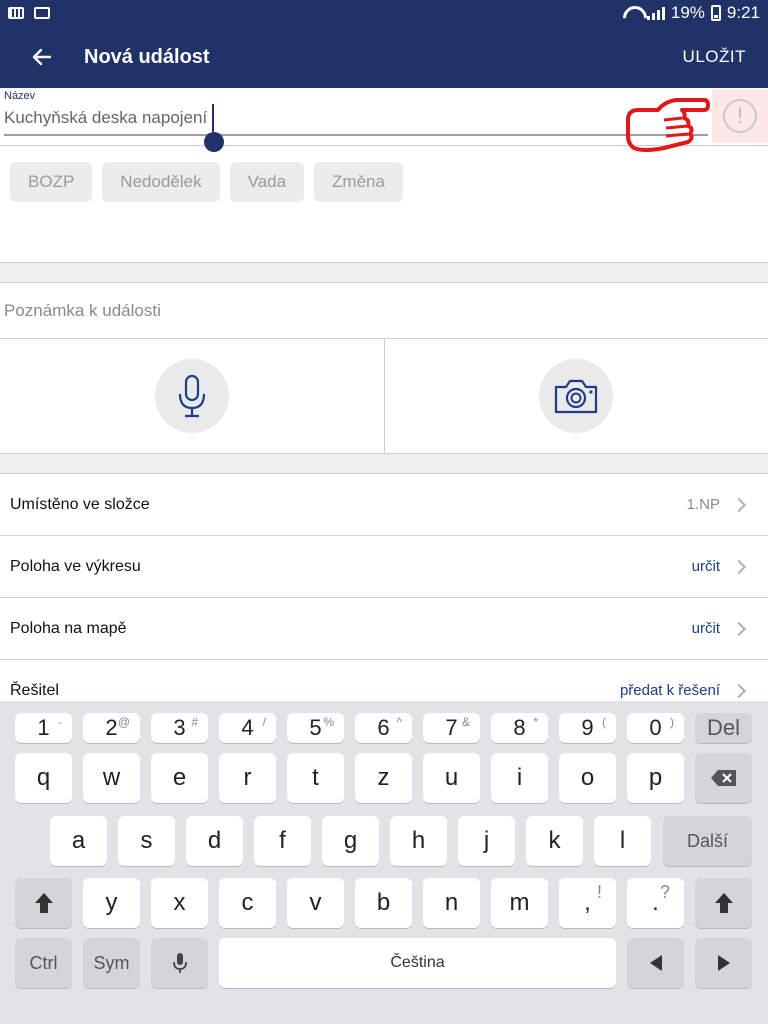 This screenshot has height=1024, width=768. I want to click on key-label: m, so click(519, 902).